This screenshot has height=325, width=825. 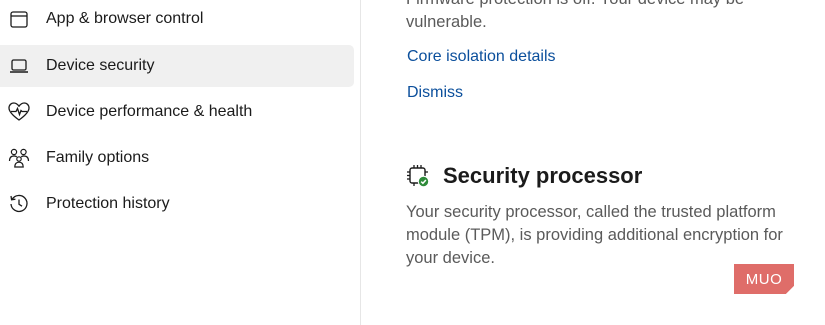 What do you see at coordinates (177, 158) in the screenshot?
I see `sidebar-item-family-options: Family options` at bounding box center [177, 158].